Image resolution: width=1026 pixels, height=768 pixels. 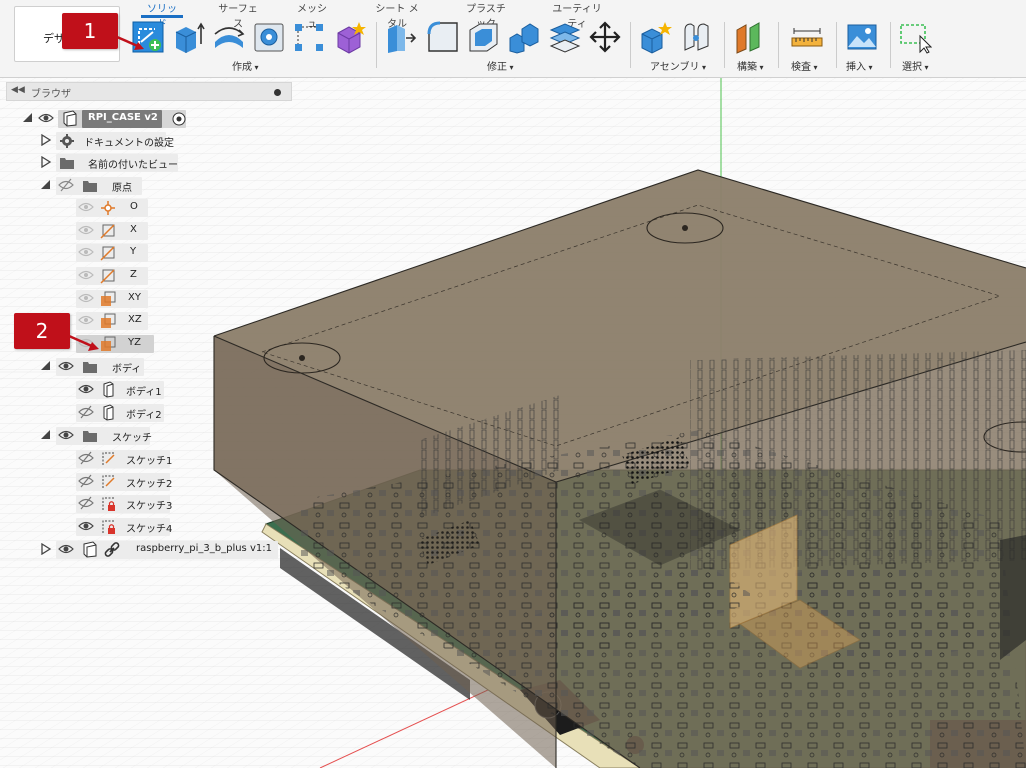 I want to click on plane-icon, so click(x=108, y=298).